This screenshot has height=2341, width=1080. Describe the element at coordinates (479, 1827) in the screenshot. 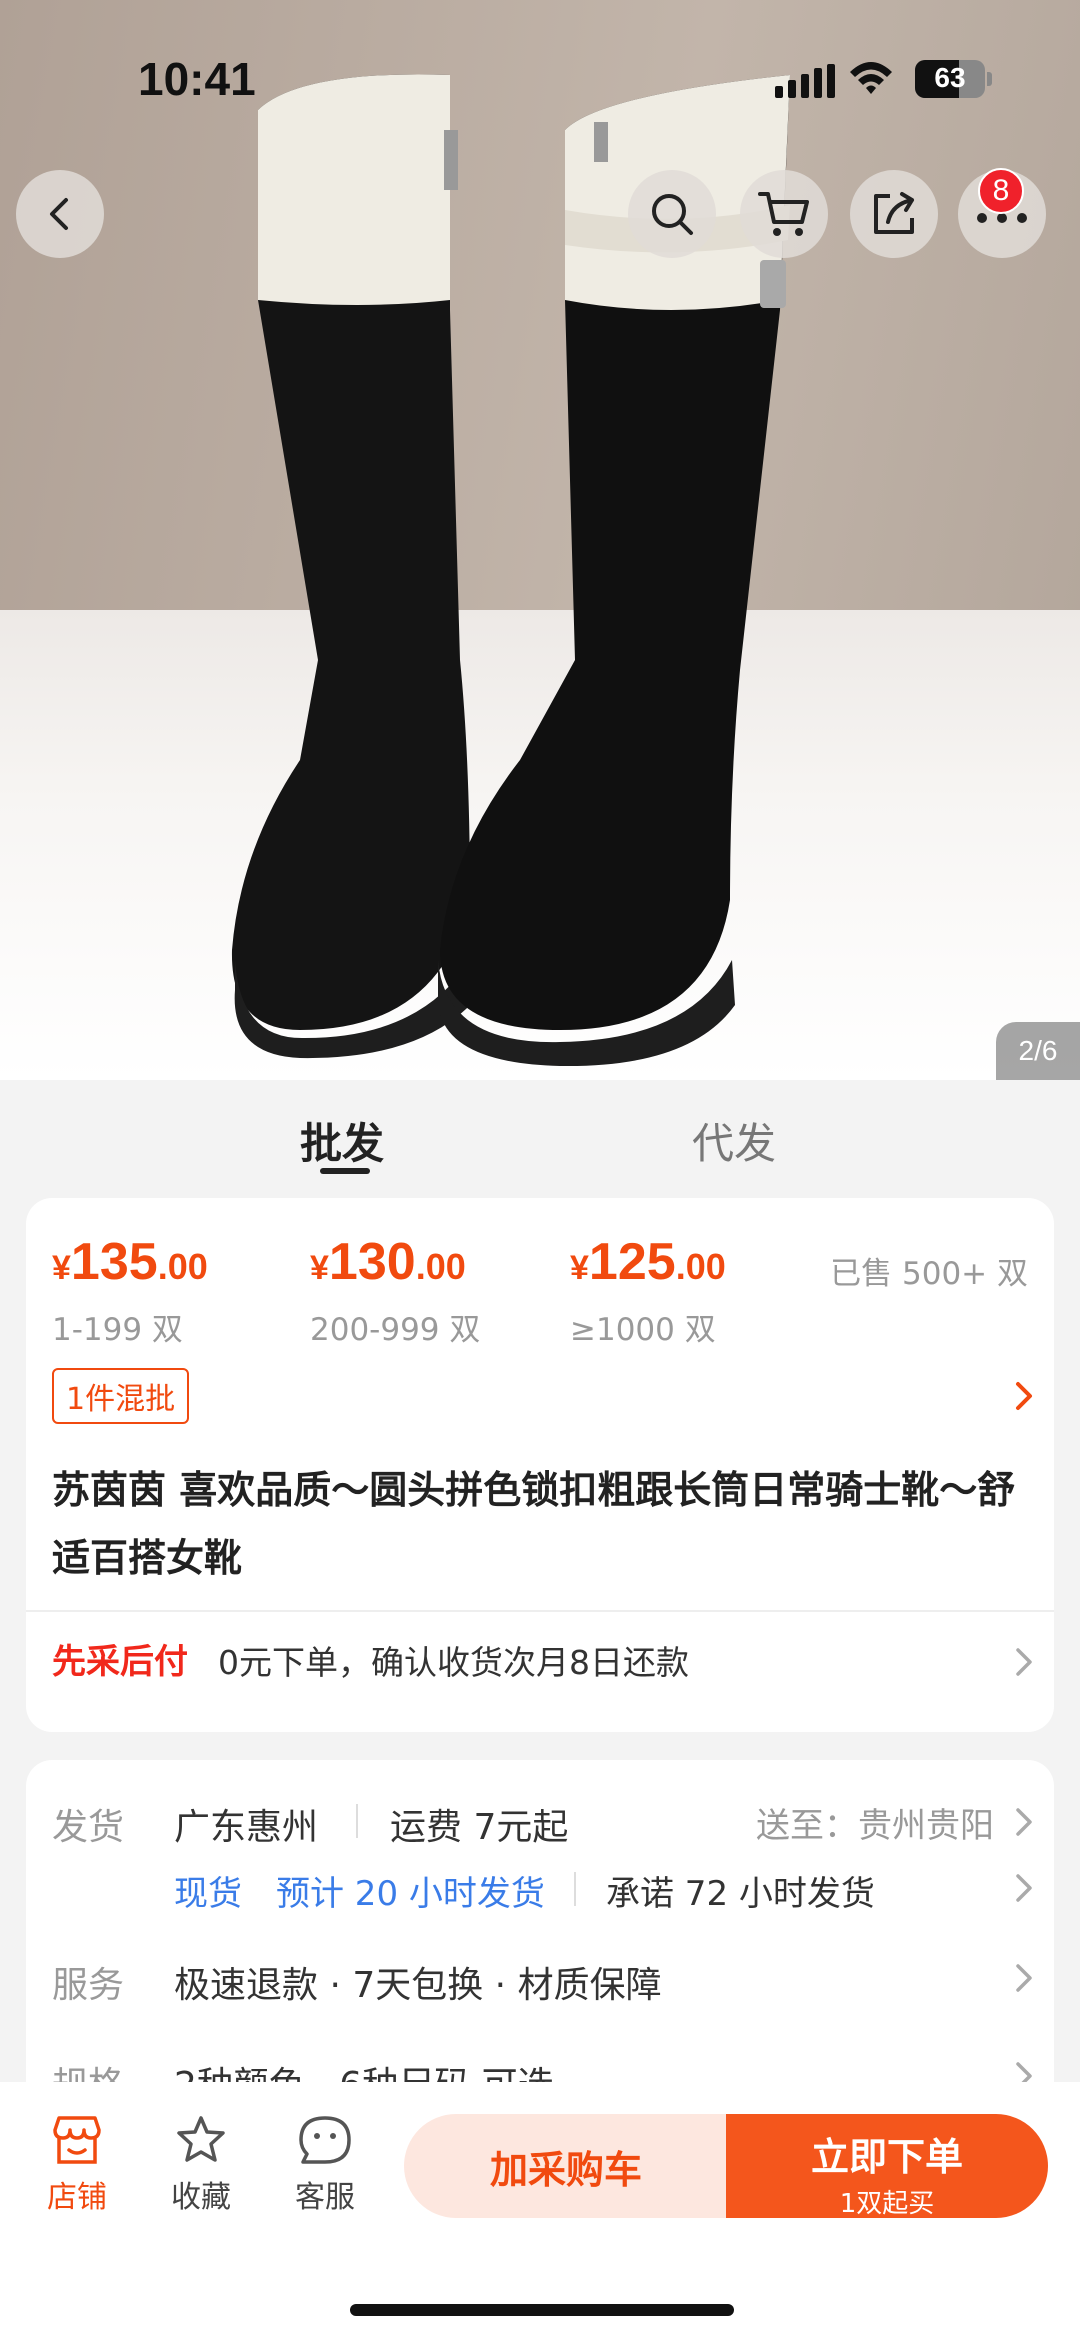

I see `shipping-fee: 运费 7元起` at that location.